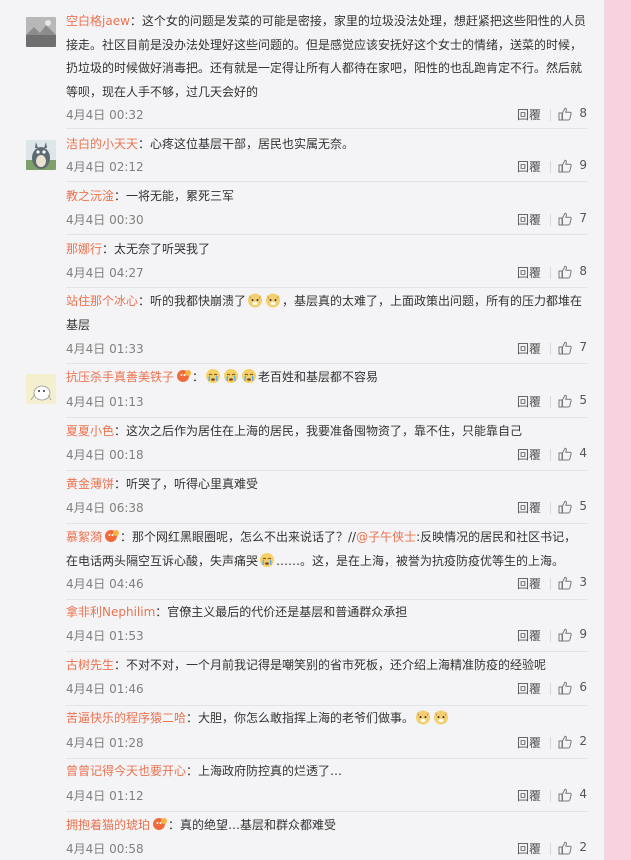  I want to click on timestamp: 4月4日 04:27, so click(105, 273).